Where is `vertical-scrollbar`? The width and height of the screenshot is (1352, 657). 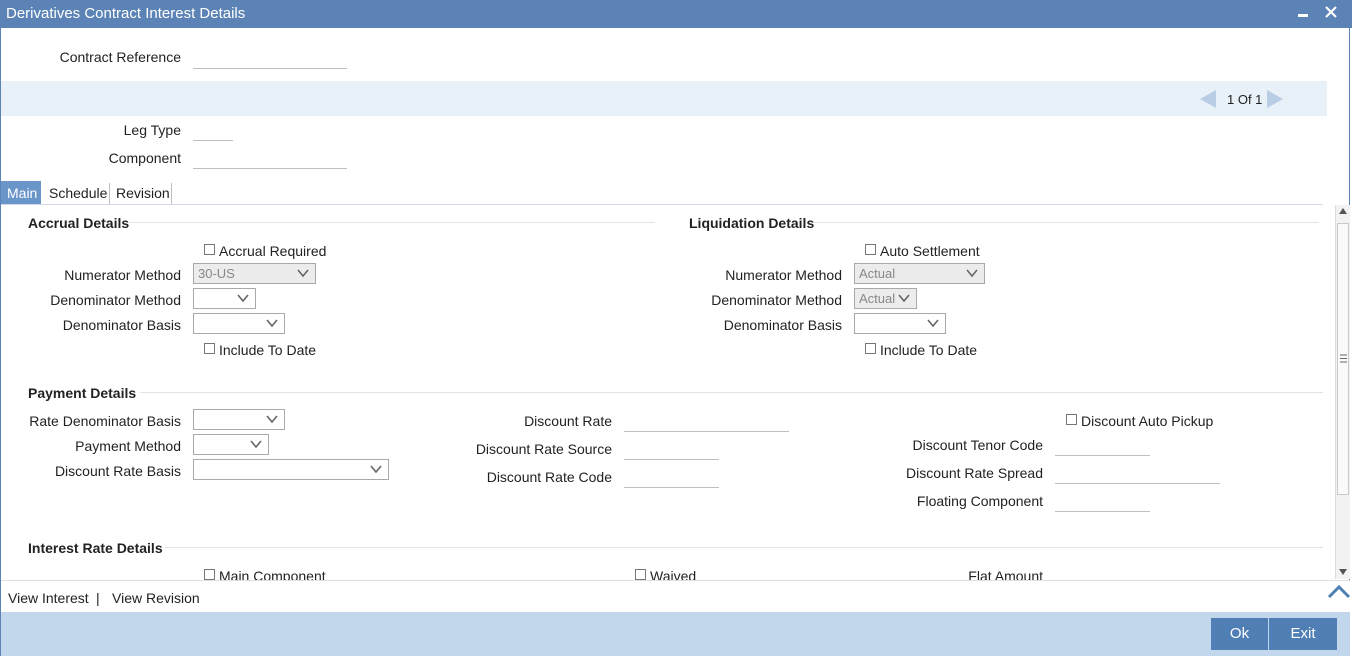 vertical-scrollbar is located at coordinates (1342, 392).